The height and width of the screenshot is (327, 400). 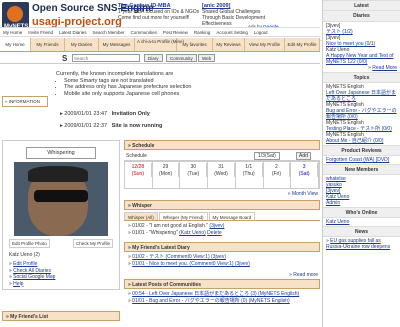 What do you see at coordinates (61, 316) in the screenshot?
I see `friends-list-header: » My Friend's List` at bounding box center [61, 316].